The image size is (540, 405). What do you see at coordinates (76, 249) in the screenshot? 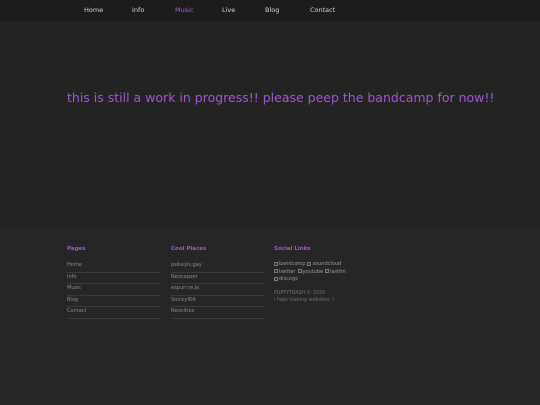
I see `pages-heading: Pages` at bounding box center [76, 249].